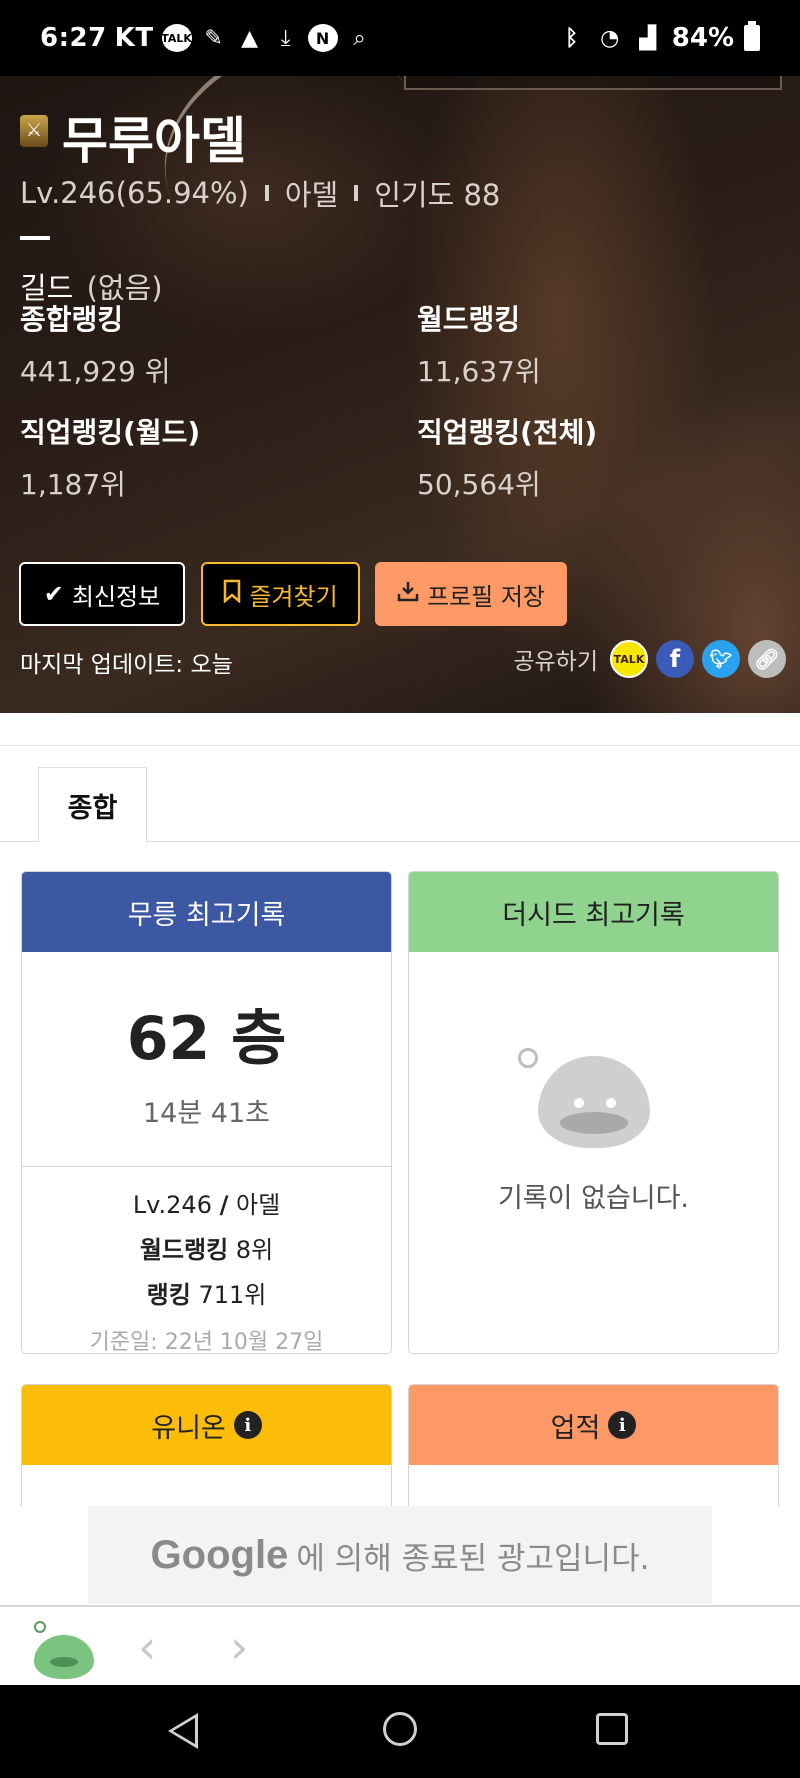  Describe the element at coordinates (400, 1729) in the screenshot. I see `system-home-icon` at that location.